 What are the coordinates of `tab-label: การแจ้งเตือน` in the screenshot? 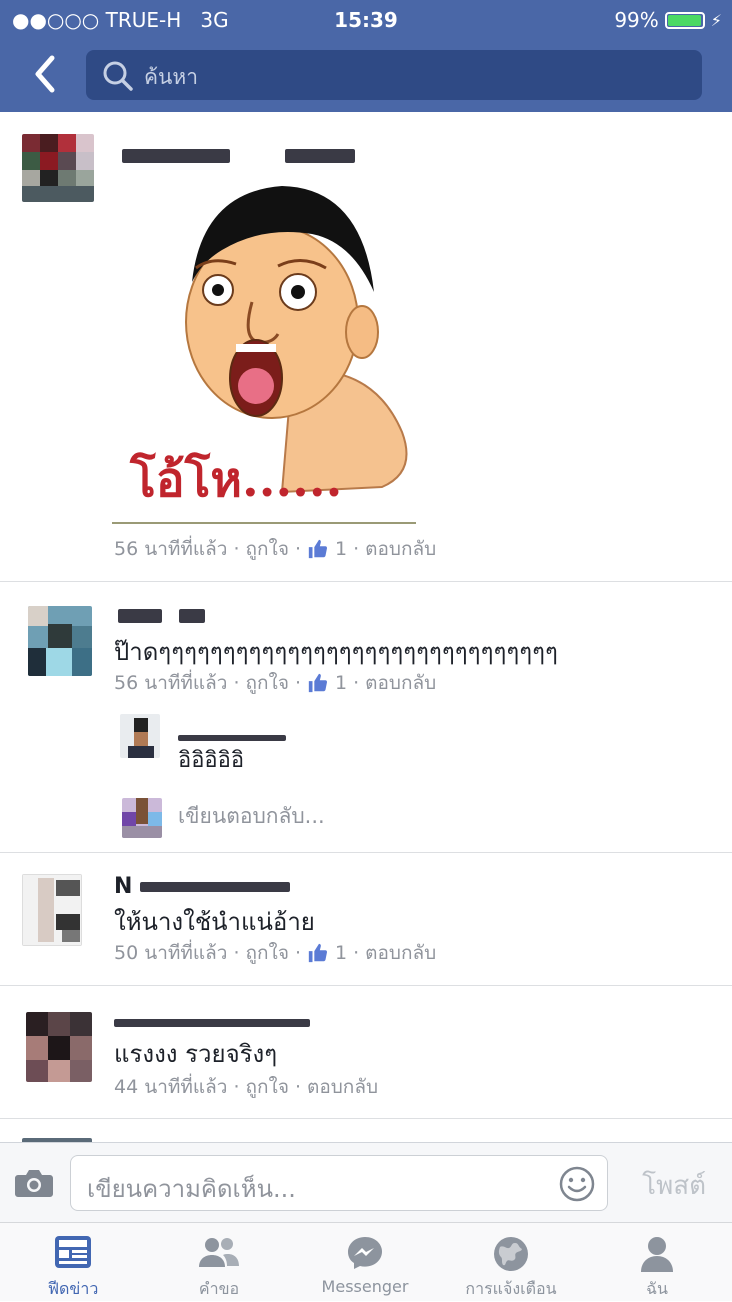 It's located at (511, 1288).